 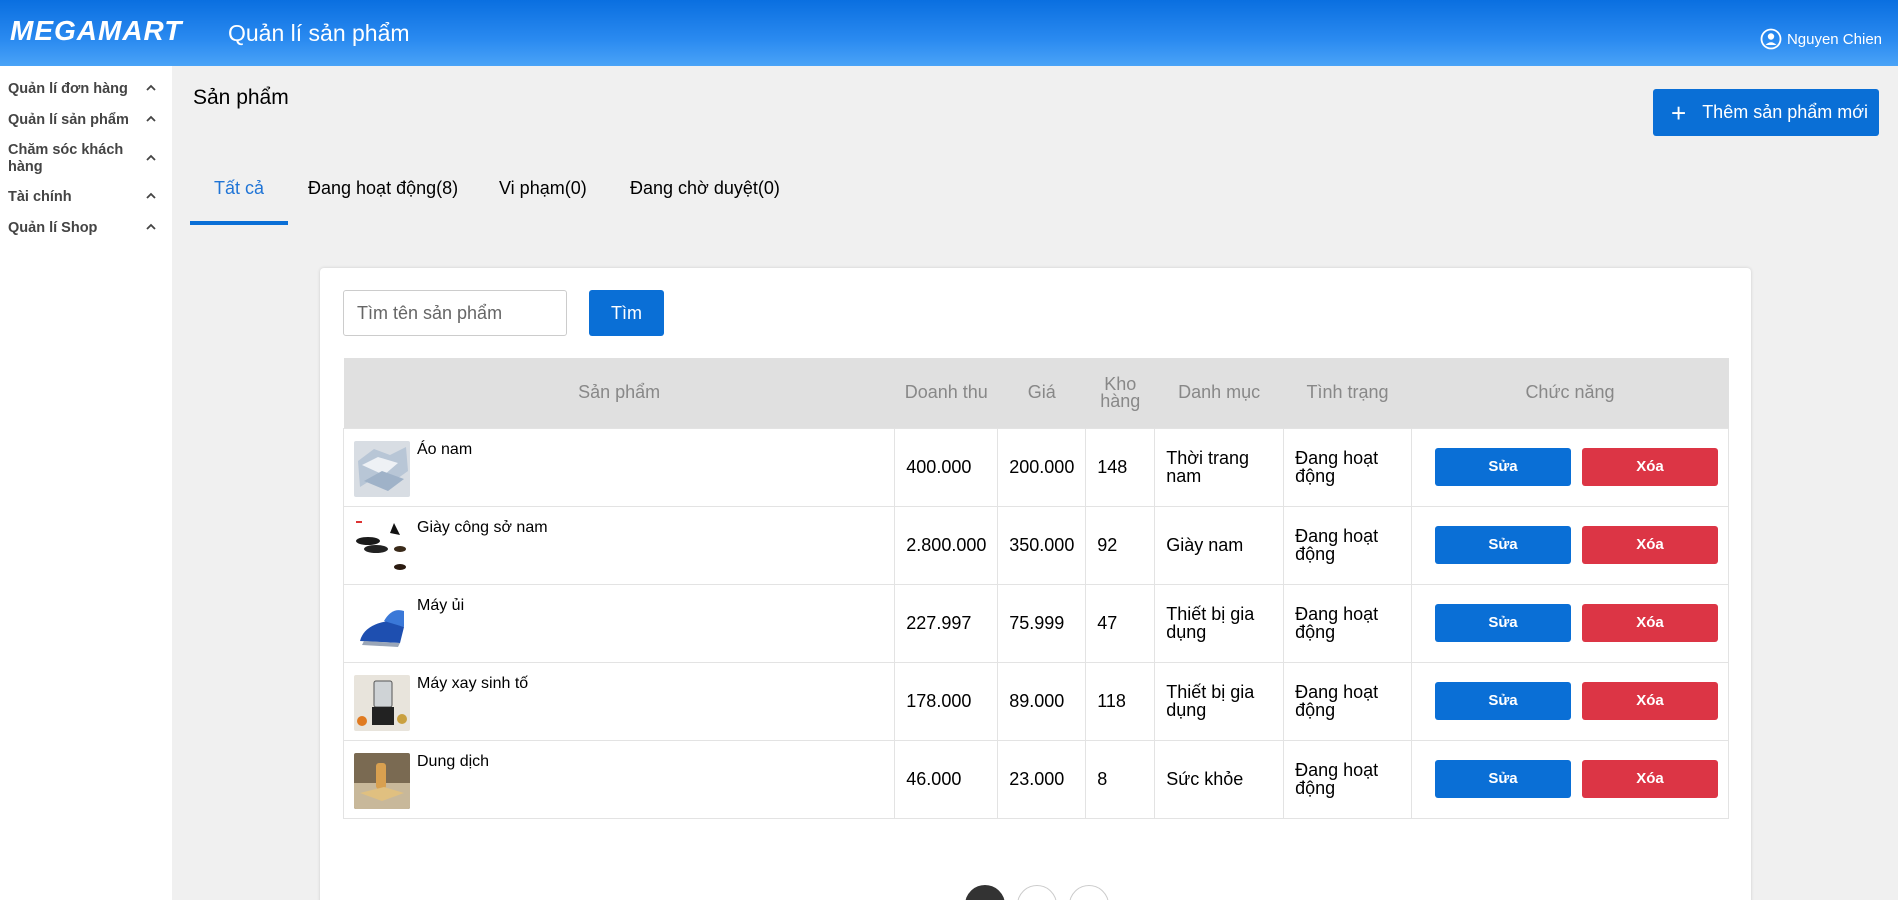 What do you see at coordinates (97, 31) in the screenshot?
I see `svg-text: MEGAMART` at bounding box center [97, 31].